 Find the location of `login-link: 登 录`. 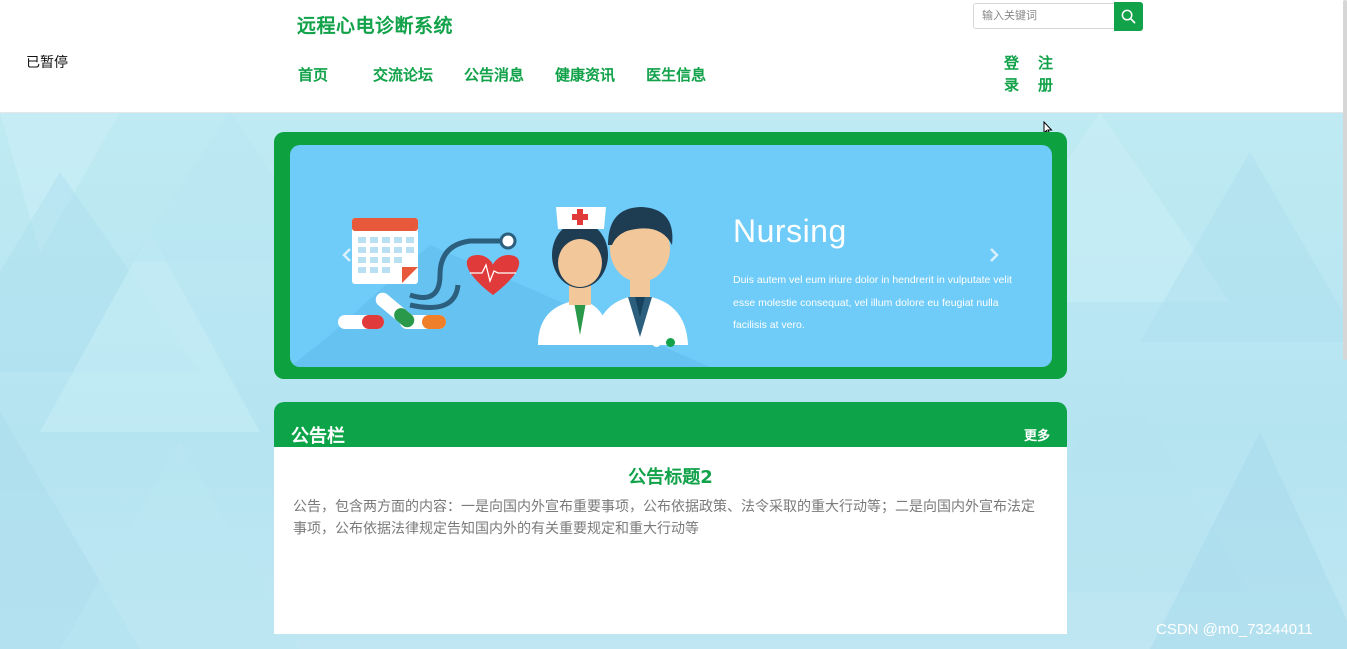

login-link: 登 录 is located at coordinates (1012, 74).